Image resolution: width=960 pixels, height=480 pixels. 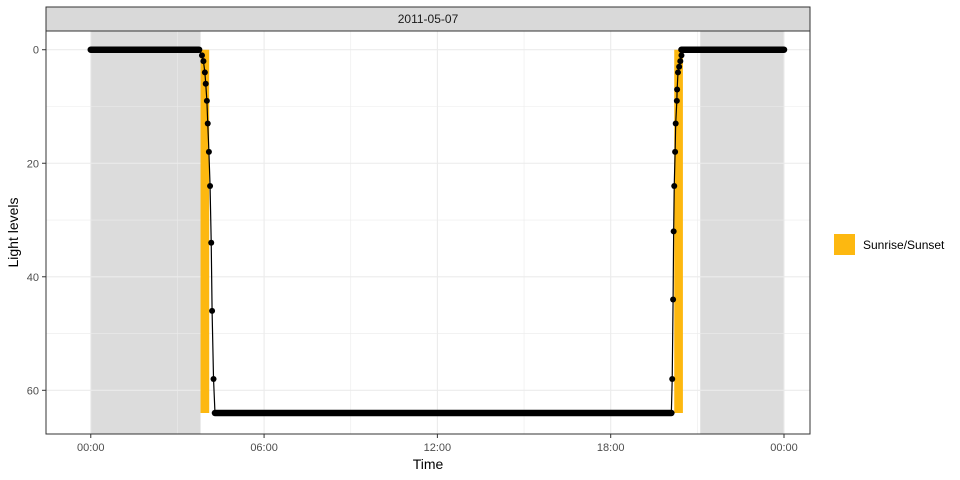 I want to click on y-tick-label-1: 20, so click(x=33, y=164).